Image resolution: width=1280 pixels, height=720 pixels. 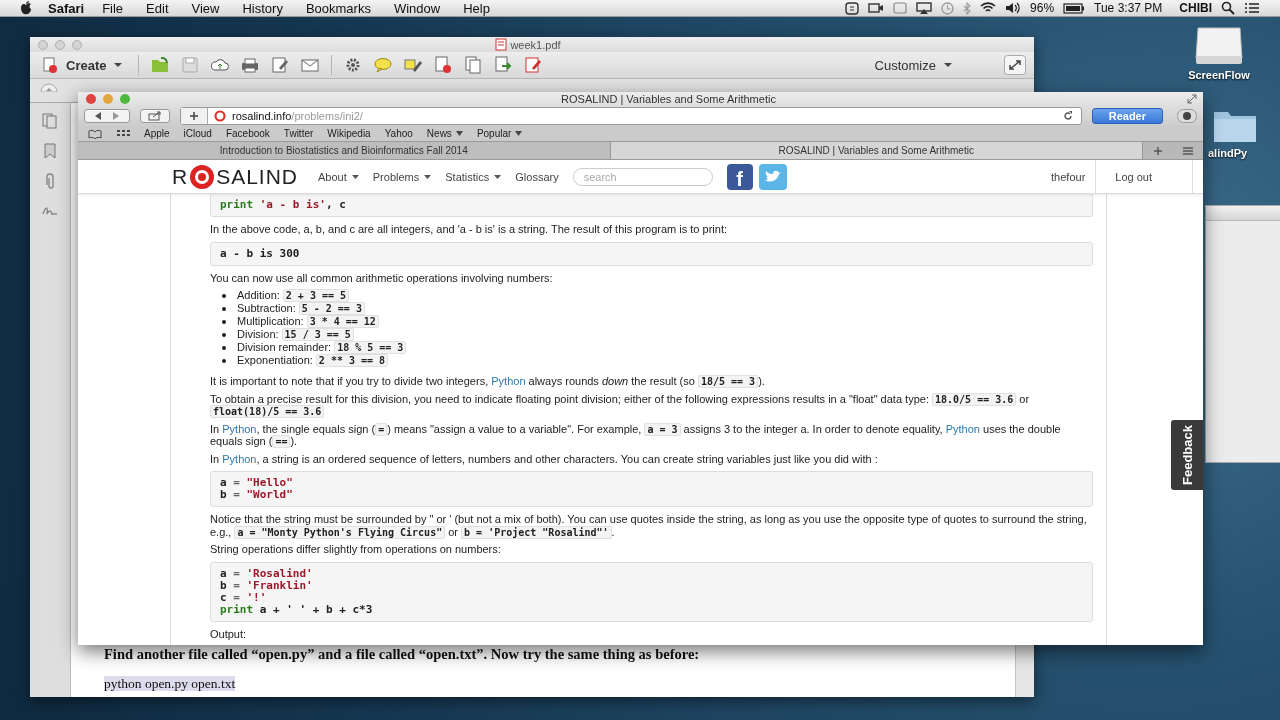 What do you see at coordinates (1192, 99) in the screenshot?
I see `fullscreen-icon` at bounding box center [1192, 99].